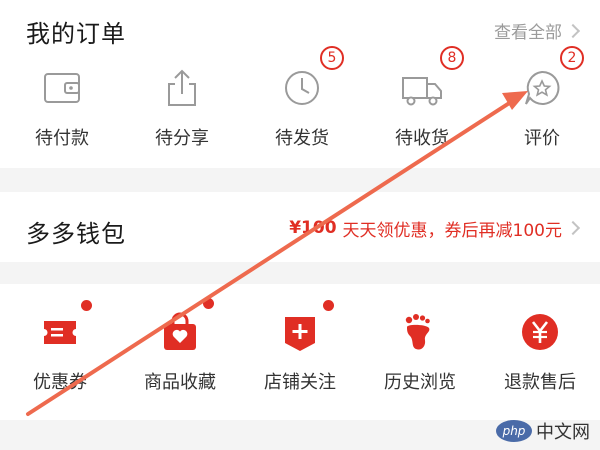 This screenshot has height=450, width=600. Describe the element at coordinates (65, 327) in the screenshot. I see `coupon-icon` at that location.